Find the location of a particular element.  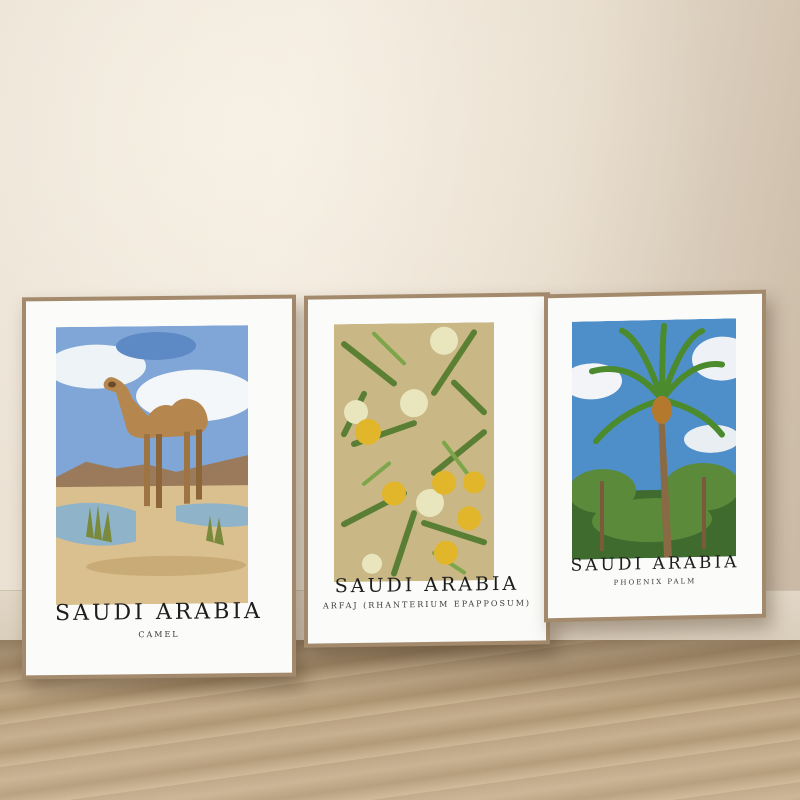

poster-subtitle: PHOENIX PALM is located at coordinates (655, 582).